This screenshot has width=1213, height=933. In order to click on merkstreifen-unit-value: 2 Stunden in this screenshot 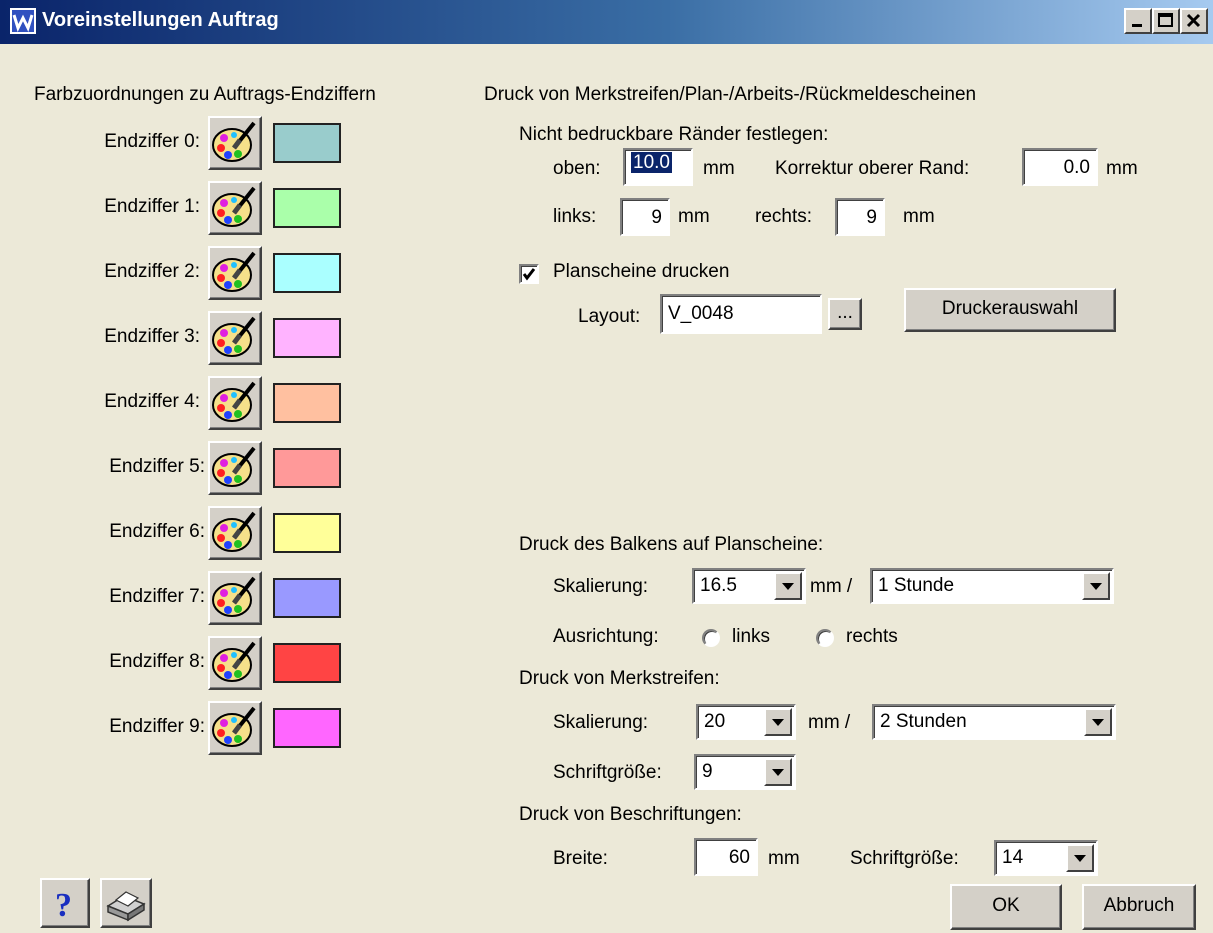, I will do `click(923, 721)`.